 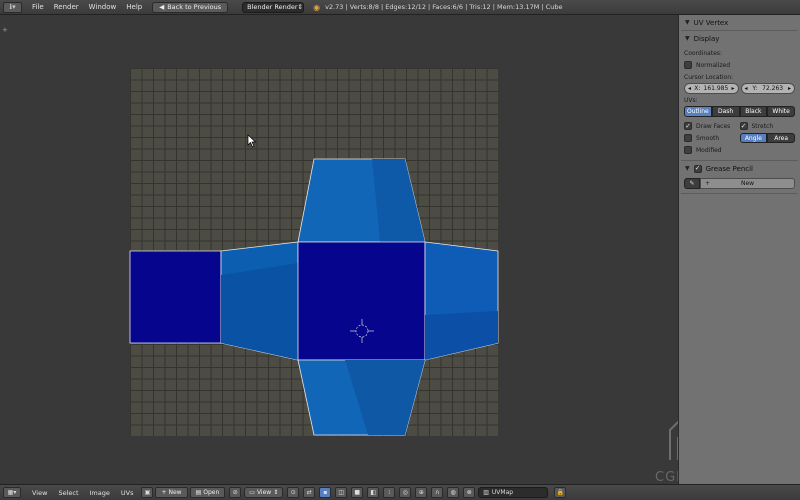 What do you see at coordinates (698, 111) in the screenshot?
I see `uv-style-outline: Outline` at bounding box center [698, 111].